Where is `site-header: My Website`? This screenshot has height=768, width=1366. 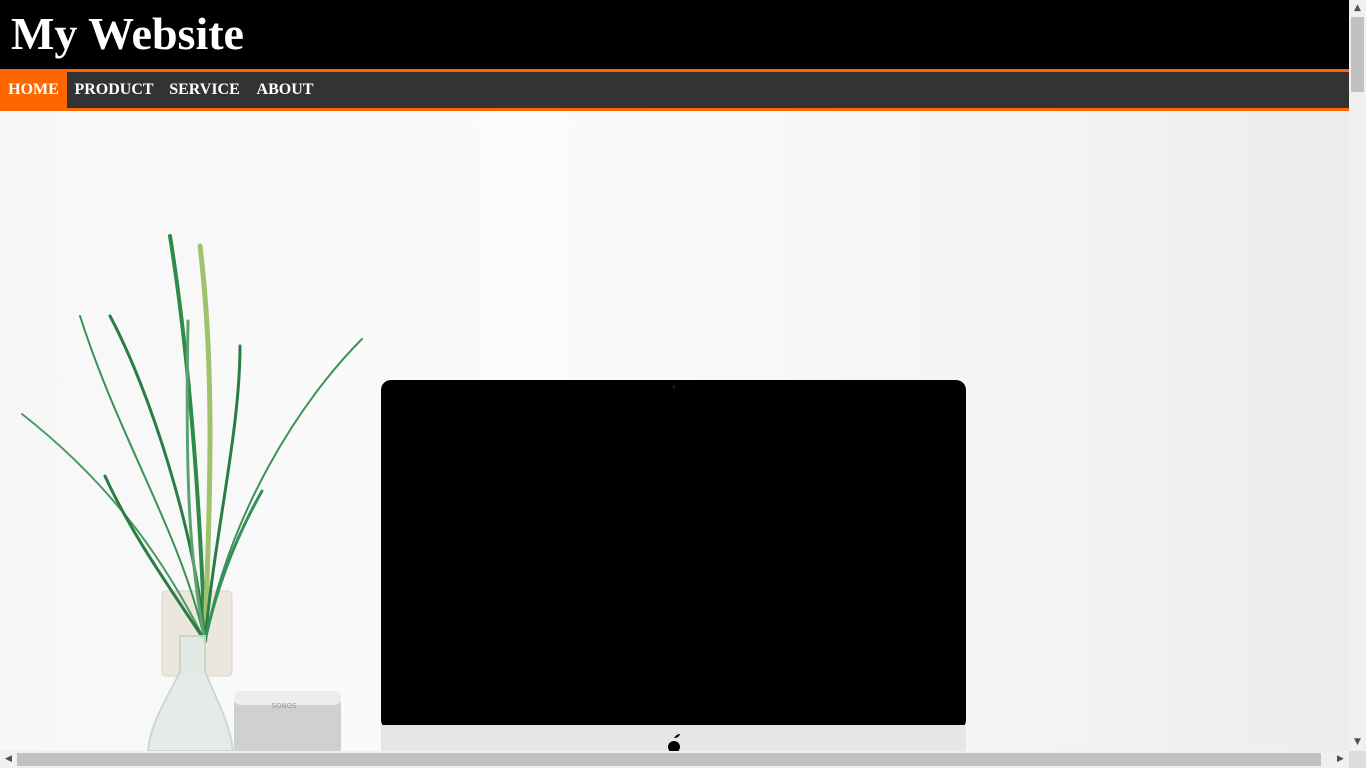 site-header: My Website is located at coordinates (674, 34).